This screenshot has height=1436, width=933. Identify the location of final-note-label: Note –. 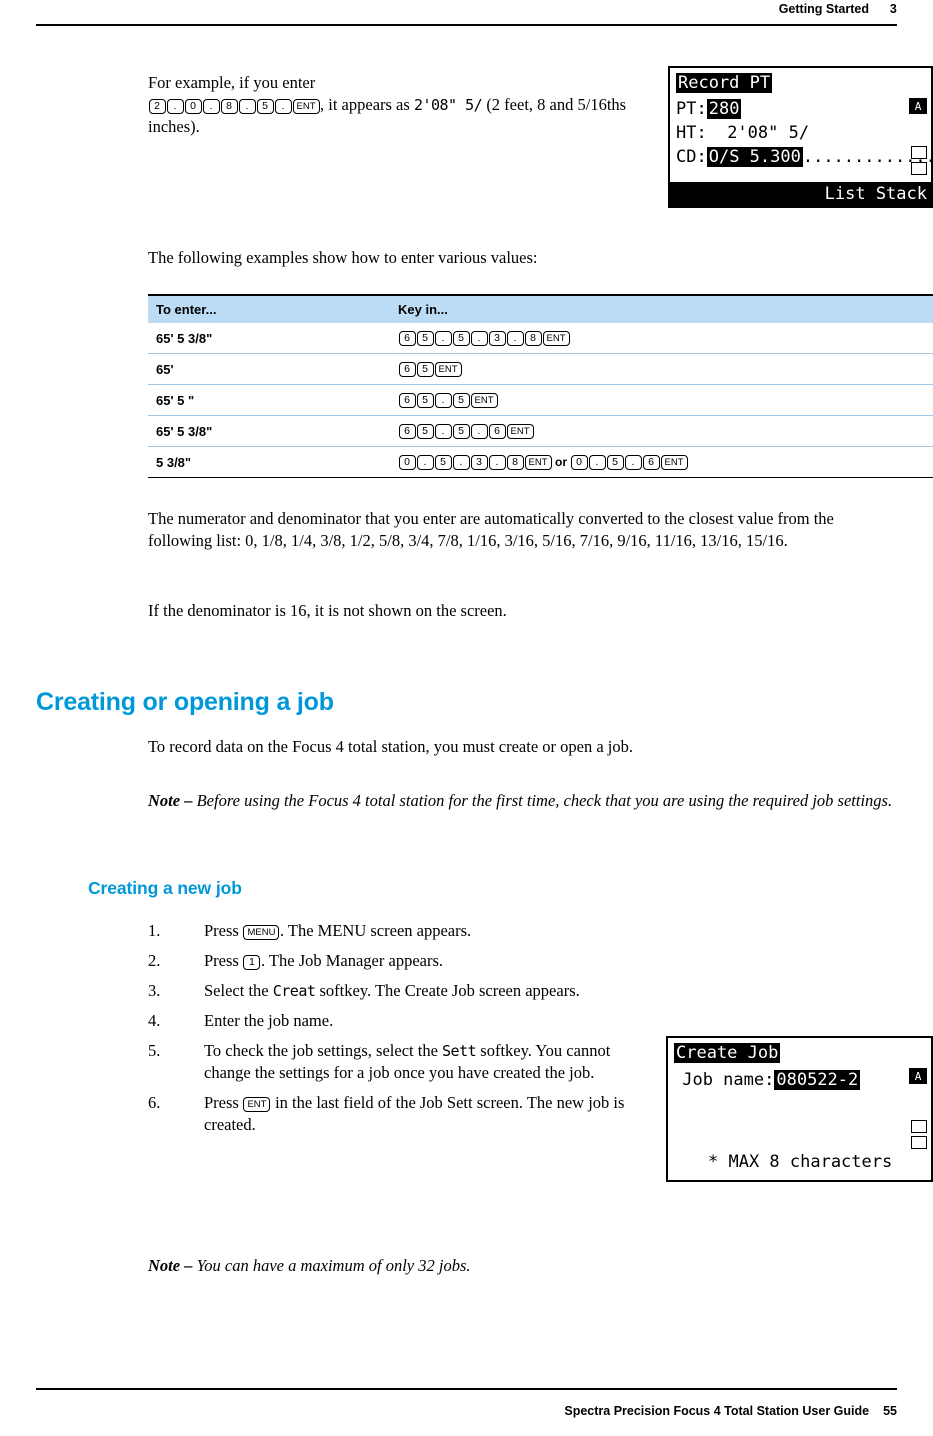
(170, 1265).